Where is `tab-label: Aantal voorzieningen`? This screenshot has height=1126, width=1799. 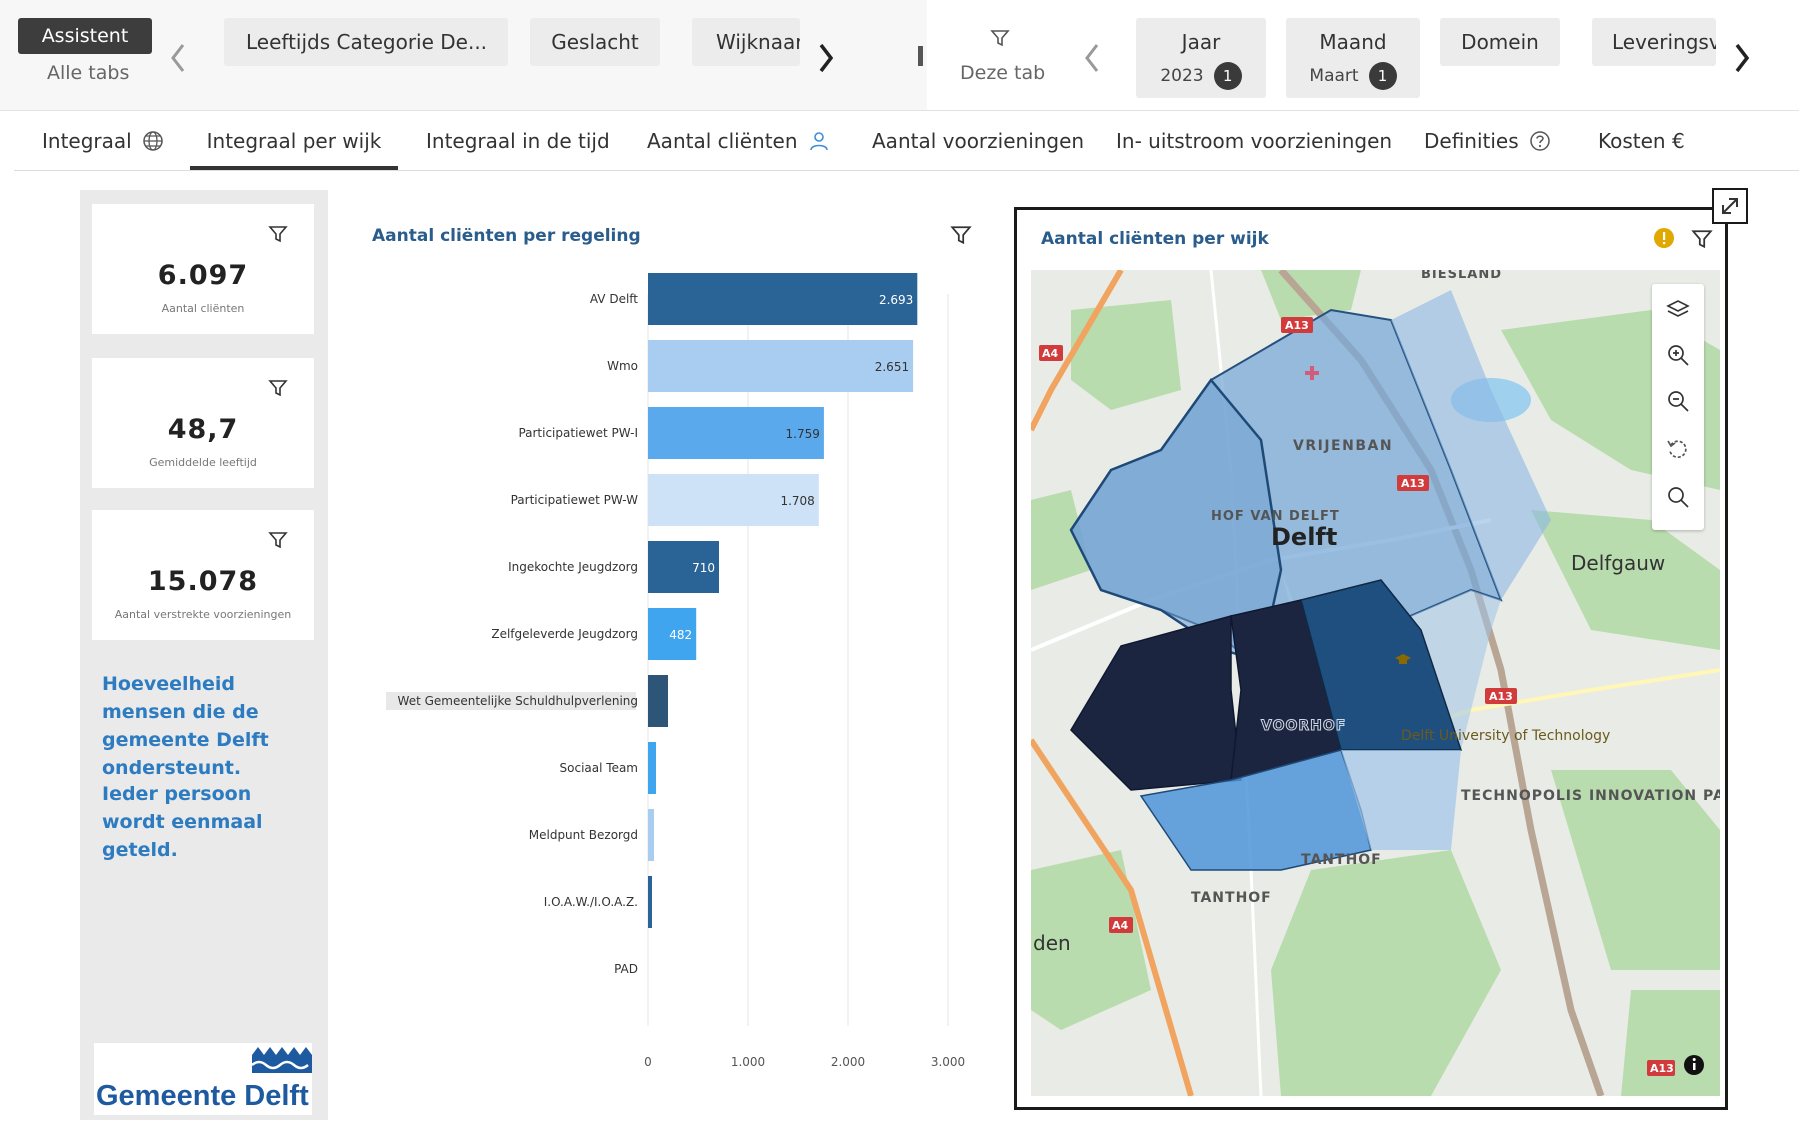
tab-label: Aantal voorzieningen is located at coordinates (978, 141).